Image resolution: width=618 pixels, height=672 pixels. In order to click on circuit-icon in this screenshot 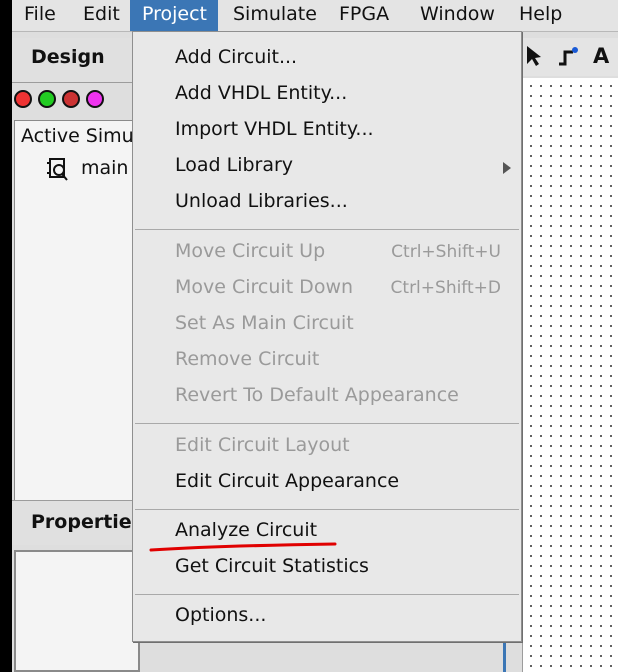, I will do `click(57, 169)`.